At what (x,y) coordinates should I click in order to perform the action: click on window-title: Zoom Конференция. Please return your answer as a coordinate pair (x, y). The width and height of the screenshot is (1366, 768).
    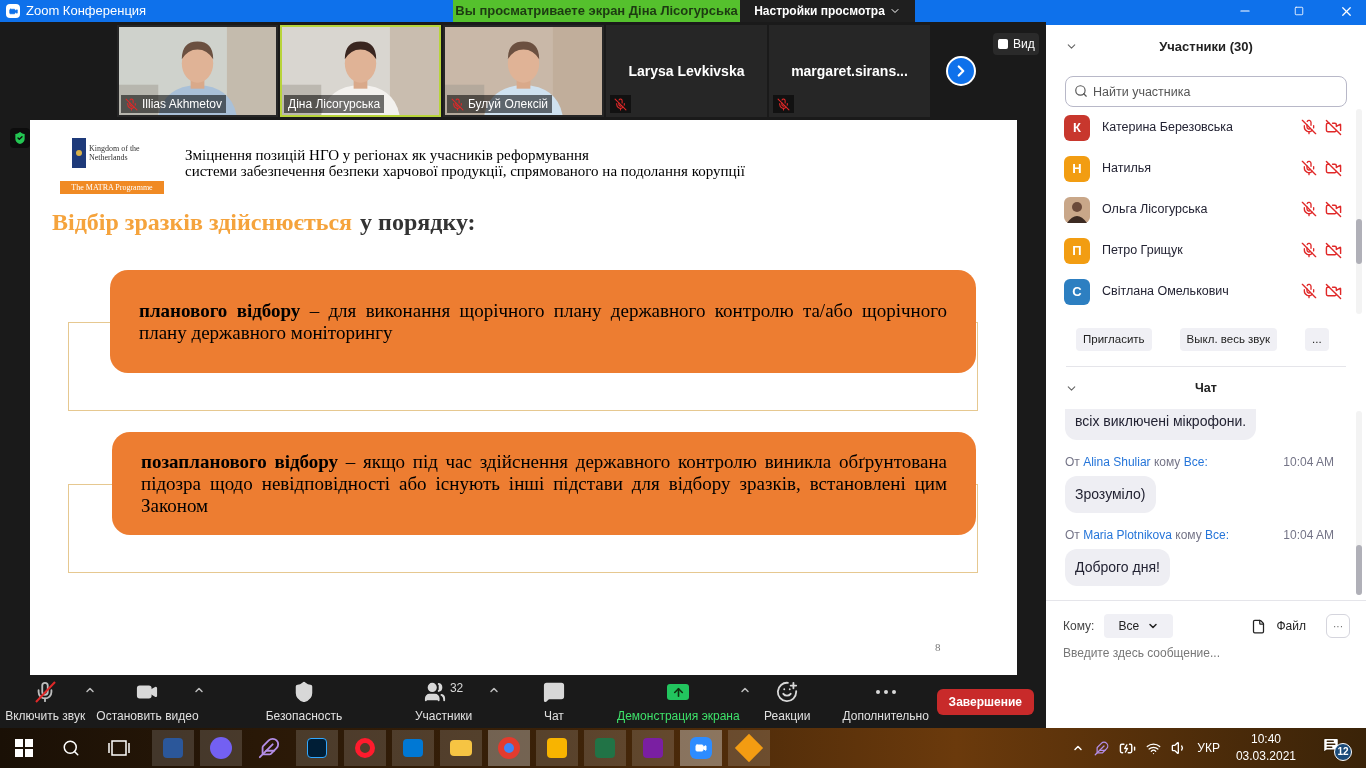
    Looking at the image, I should click on (86, 11).